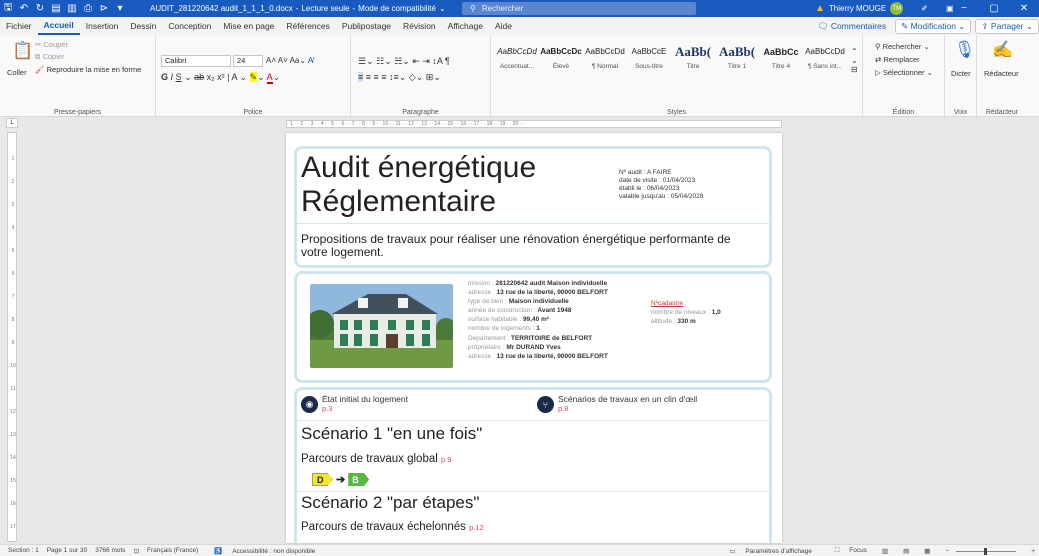 This screenshot has height=556, width=1039. Describe the element at coordinates (1002, 50) in the screenshot. I see `editor-pen-icon: ✍` at that location.